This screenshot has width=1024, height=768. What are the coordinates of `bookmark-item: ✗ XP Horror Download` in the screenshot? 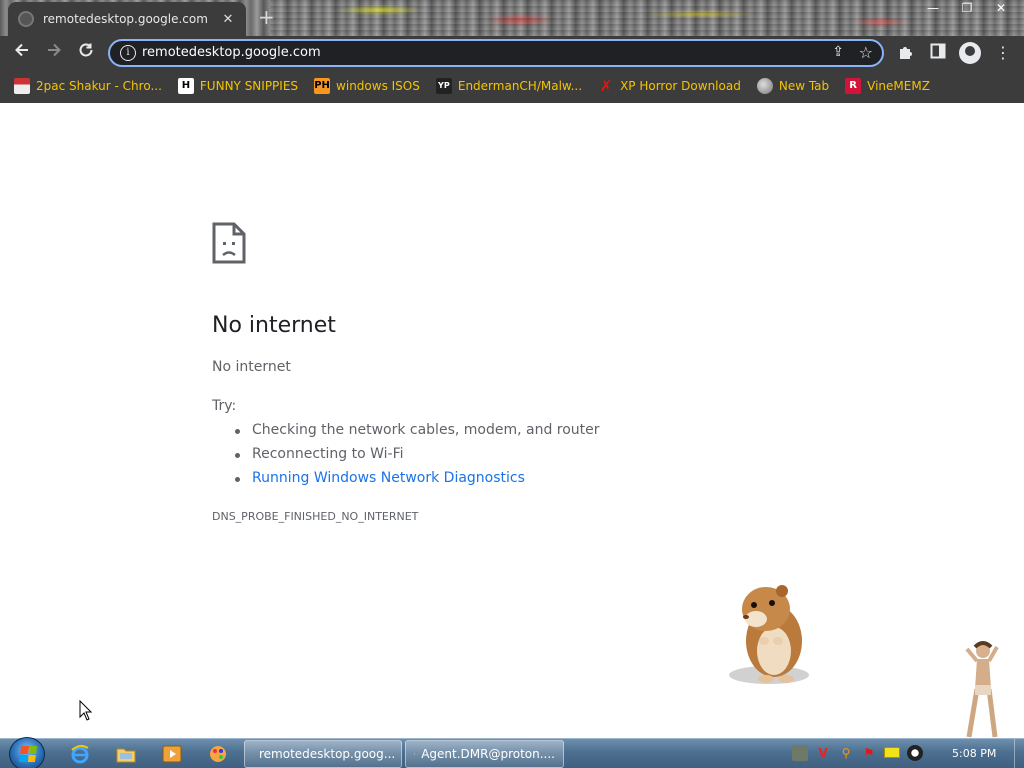 It's located at (669, 86).